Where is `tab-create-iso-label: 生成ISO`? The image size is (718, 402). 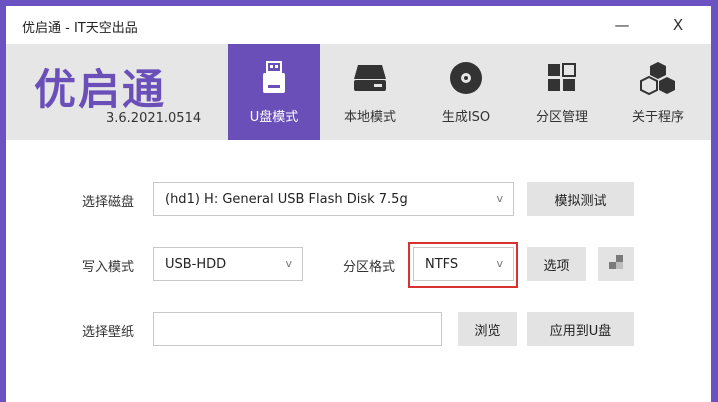
tab-create-iso-label: 生成ISO is located at coordinates (466, 117).